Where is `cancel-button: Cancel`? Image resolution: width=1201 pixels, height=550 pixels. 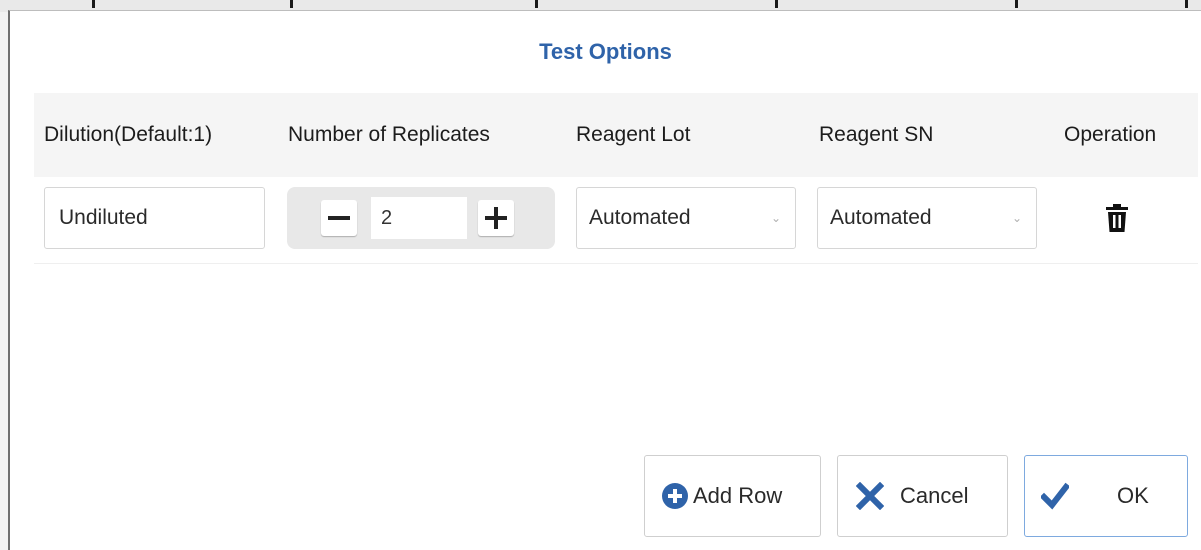
cancel-button: Cancel is located at coordinates (922, 496).